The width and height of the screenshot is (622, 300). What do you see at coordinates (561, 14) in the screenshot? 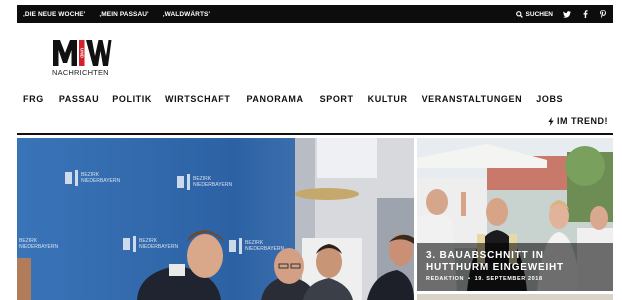
I see `top-bar-right: SUCHEN` at bounding box center [561, 14].